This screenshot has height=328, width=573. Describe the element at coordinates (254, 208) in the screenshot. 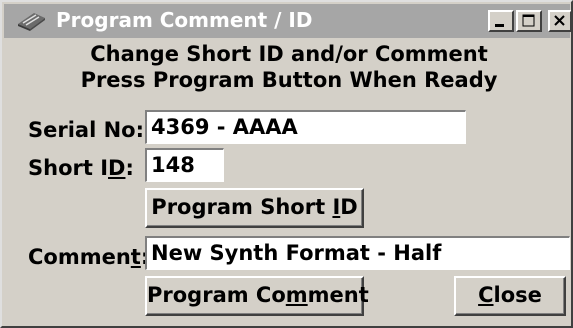

I see `program-short-id-button: Program Short ID` at that location.